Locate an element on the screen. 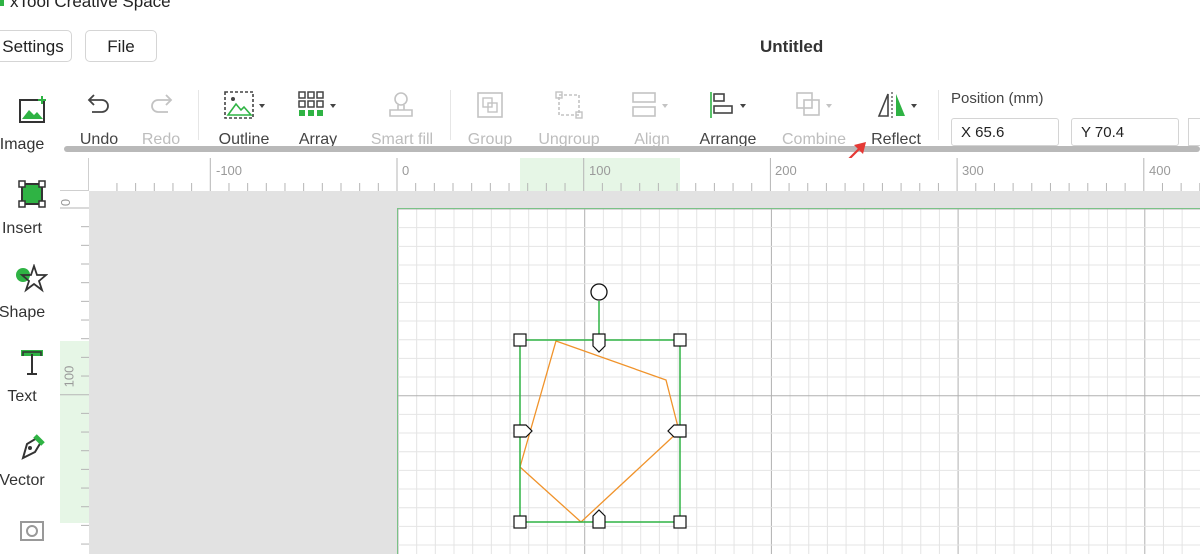  text-icon is located at coordinates (31, 362).